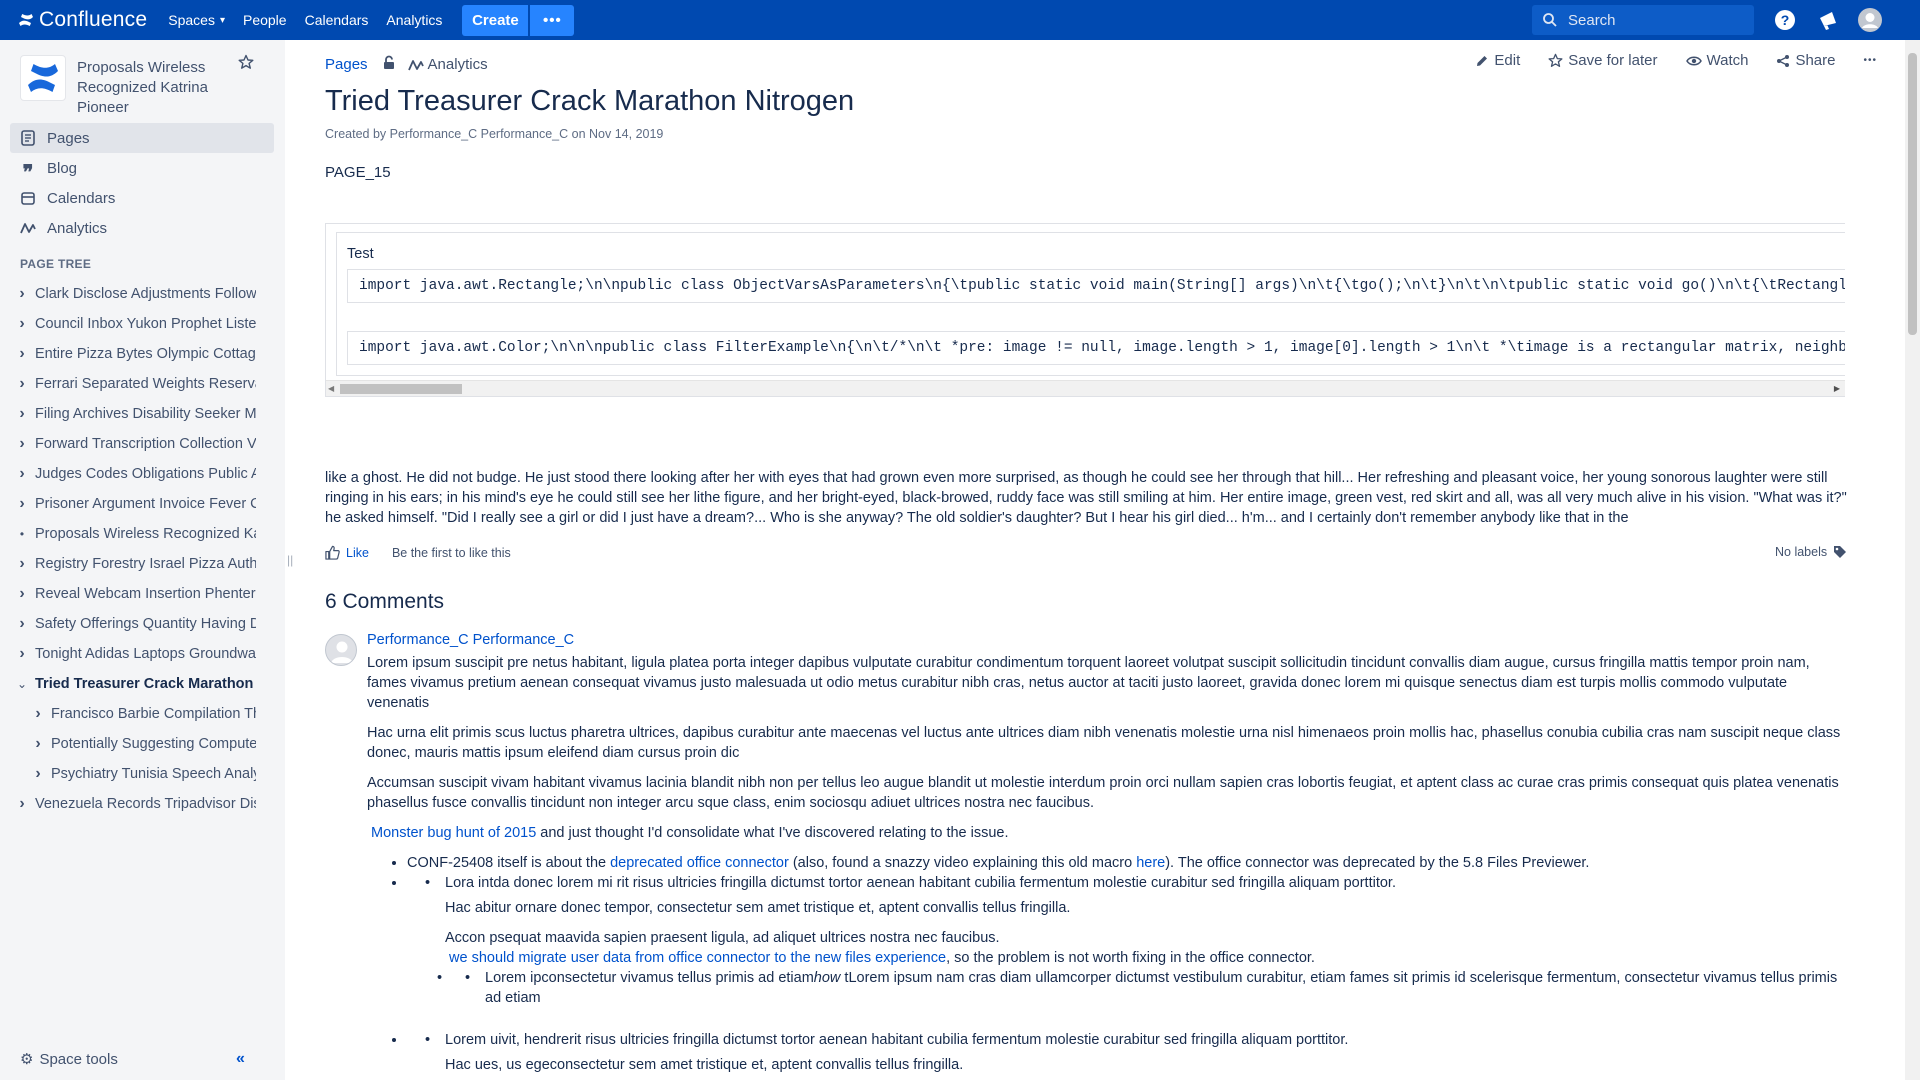 This screenshot has width=1920, height=1080. What do you see at coordinates (240, 1059) in the screenshot?
I see `collapse-sidebar-icon: «` at bounding box center [240, 1059].